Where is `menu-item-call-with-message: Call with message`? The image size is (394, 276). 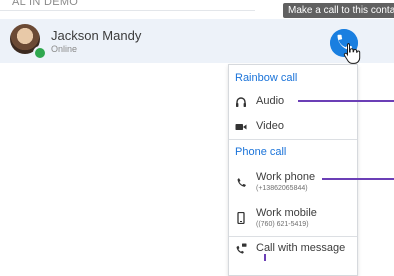 menu-item-call-with-message: Call with message is located at coordinates (293, 250).